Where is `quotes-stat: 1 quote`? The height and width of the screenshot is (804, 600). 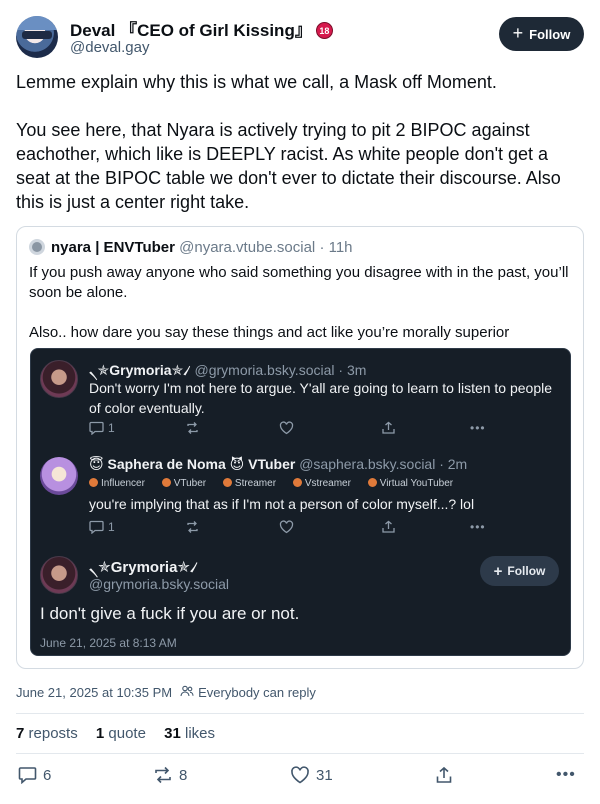 quotes-stat: 1 quote is located at coordinates (121, 733).